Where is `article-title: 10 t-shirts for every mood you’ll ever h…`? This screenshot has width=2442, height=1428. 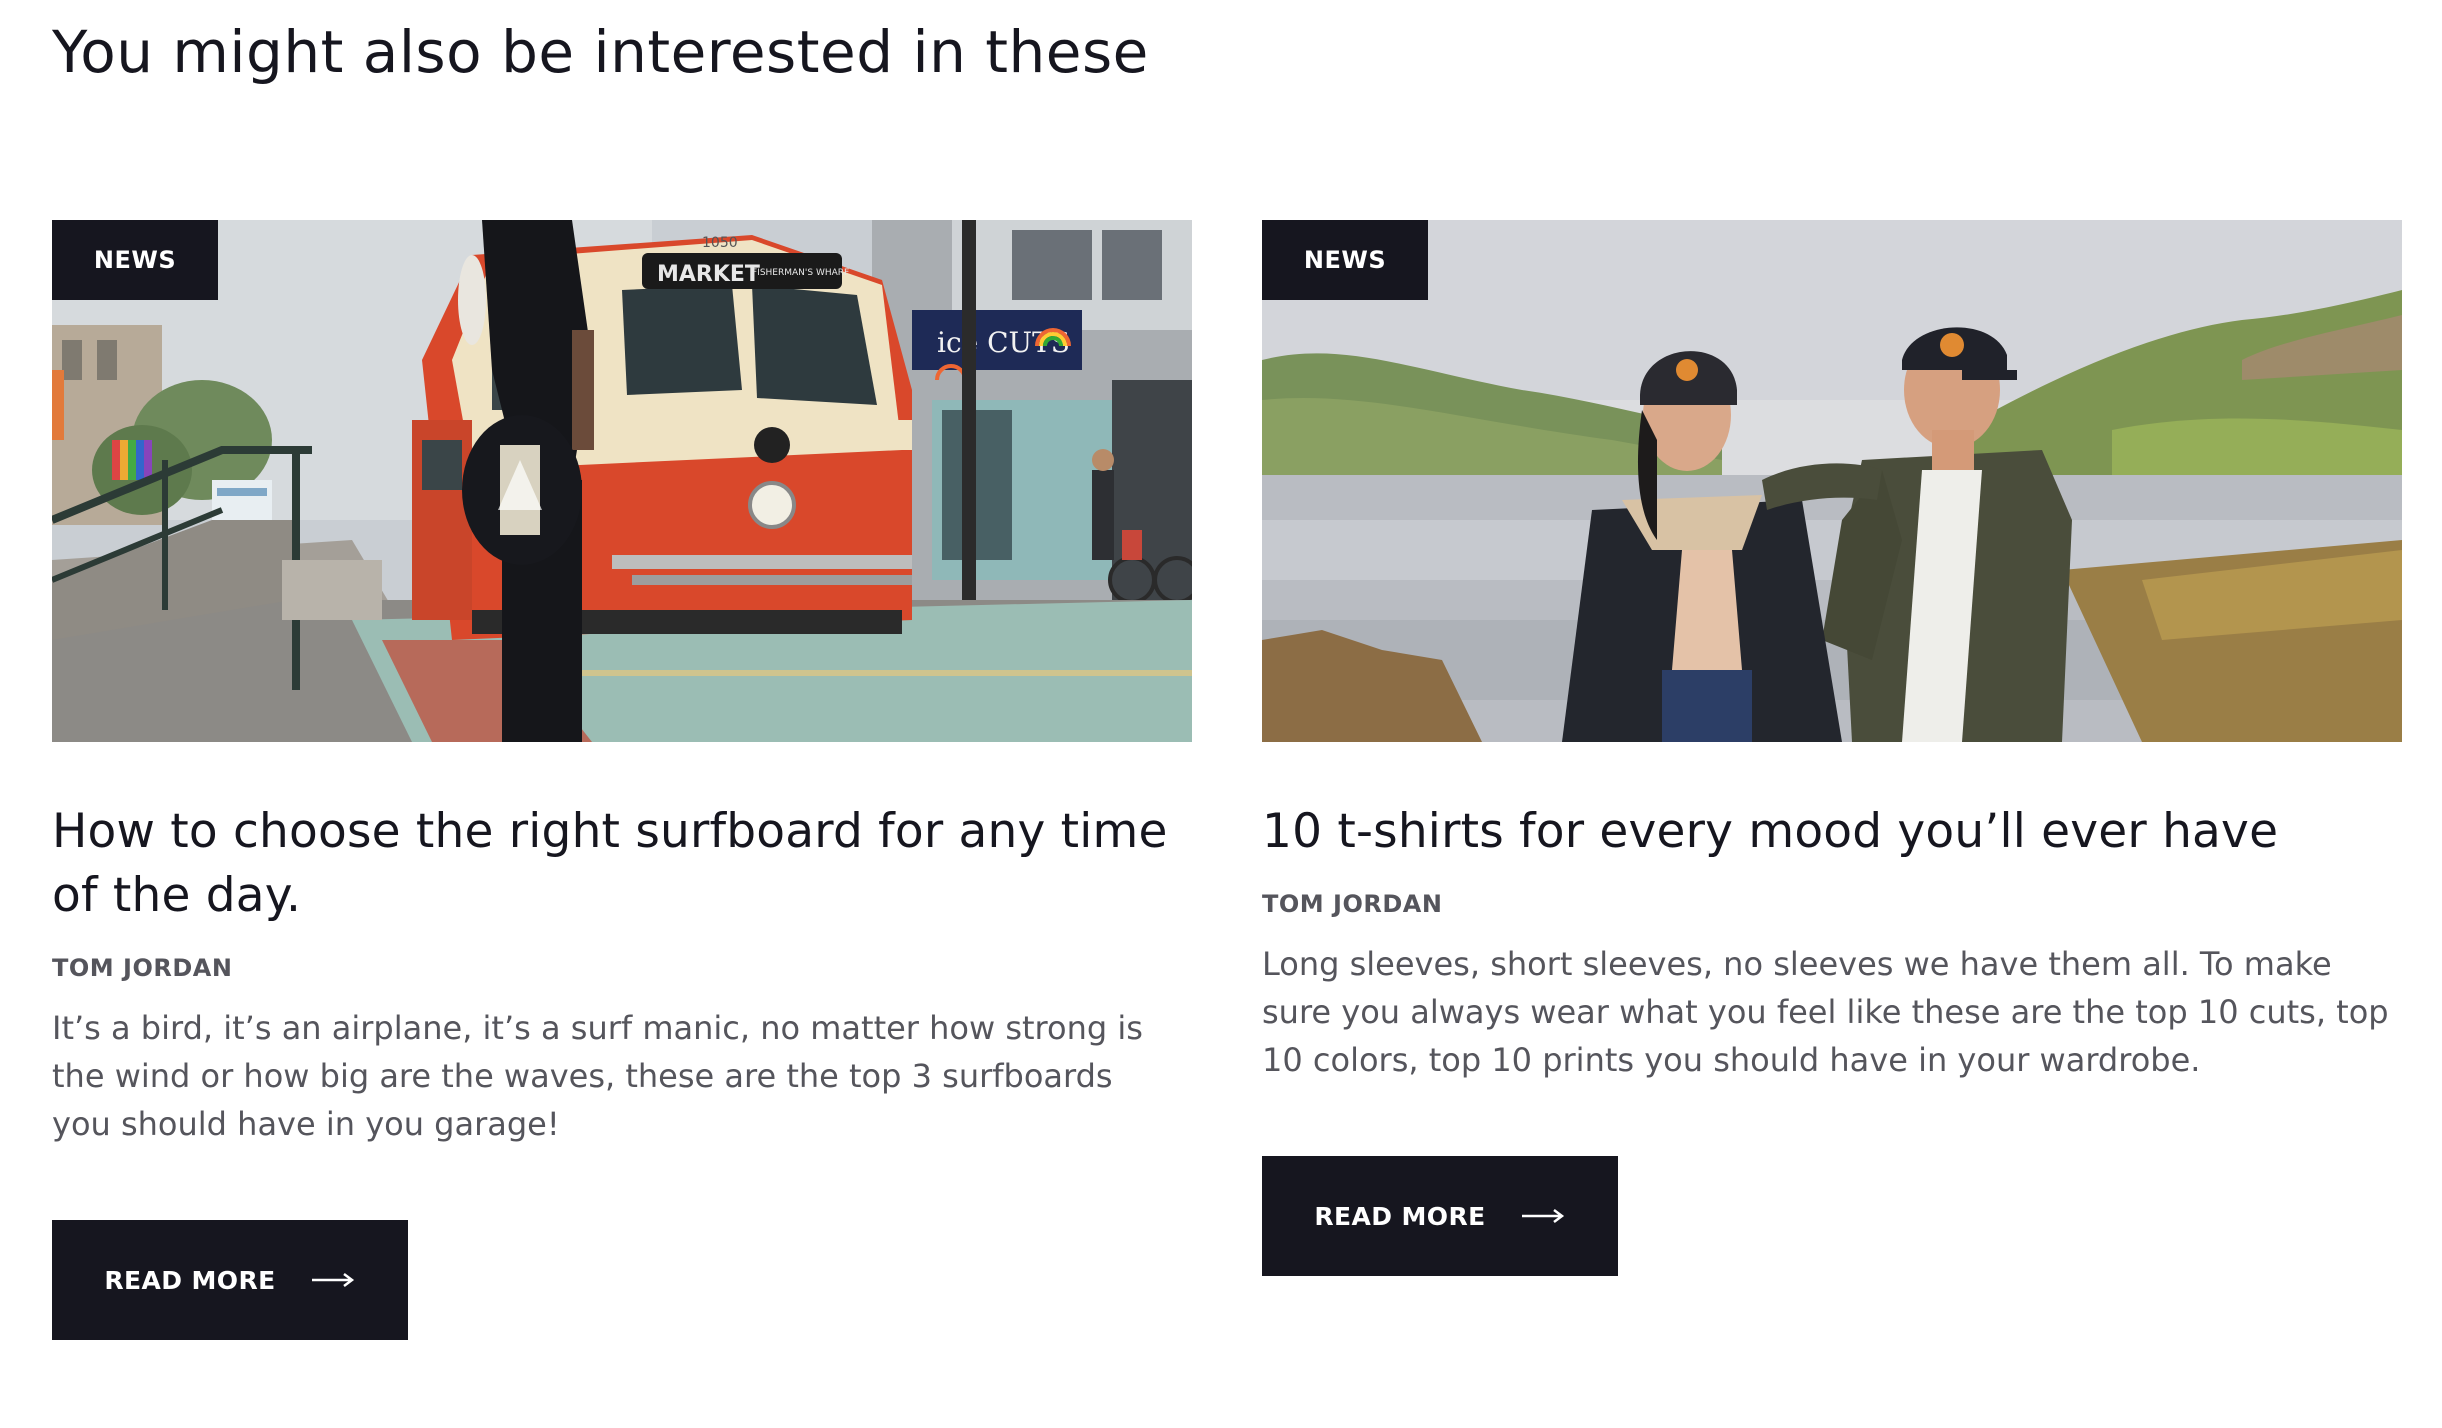
article-title: 10 t-shirts for every mood you’ll ever h… is located at coordinates (1832, 832).